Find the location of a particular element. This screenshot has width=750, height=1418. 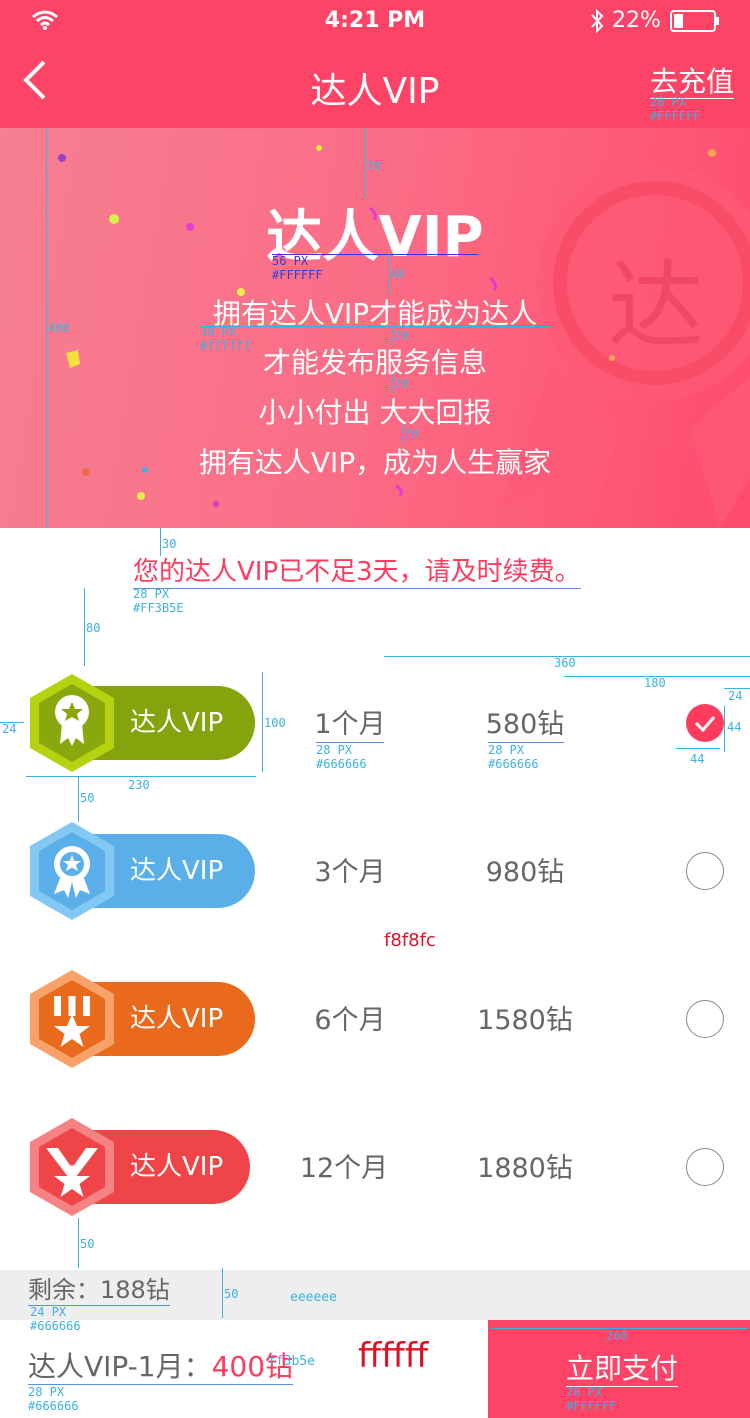

annotation: 360 is located at coordinates (565, 663).